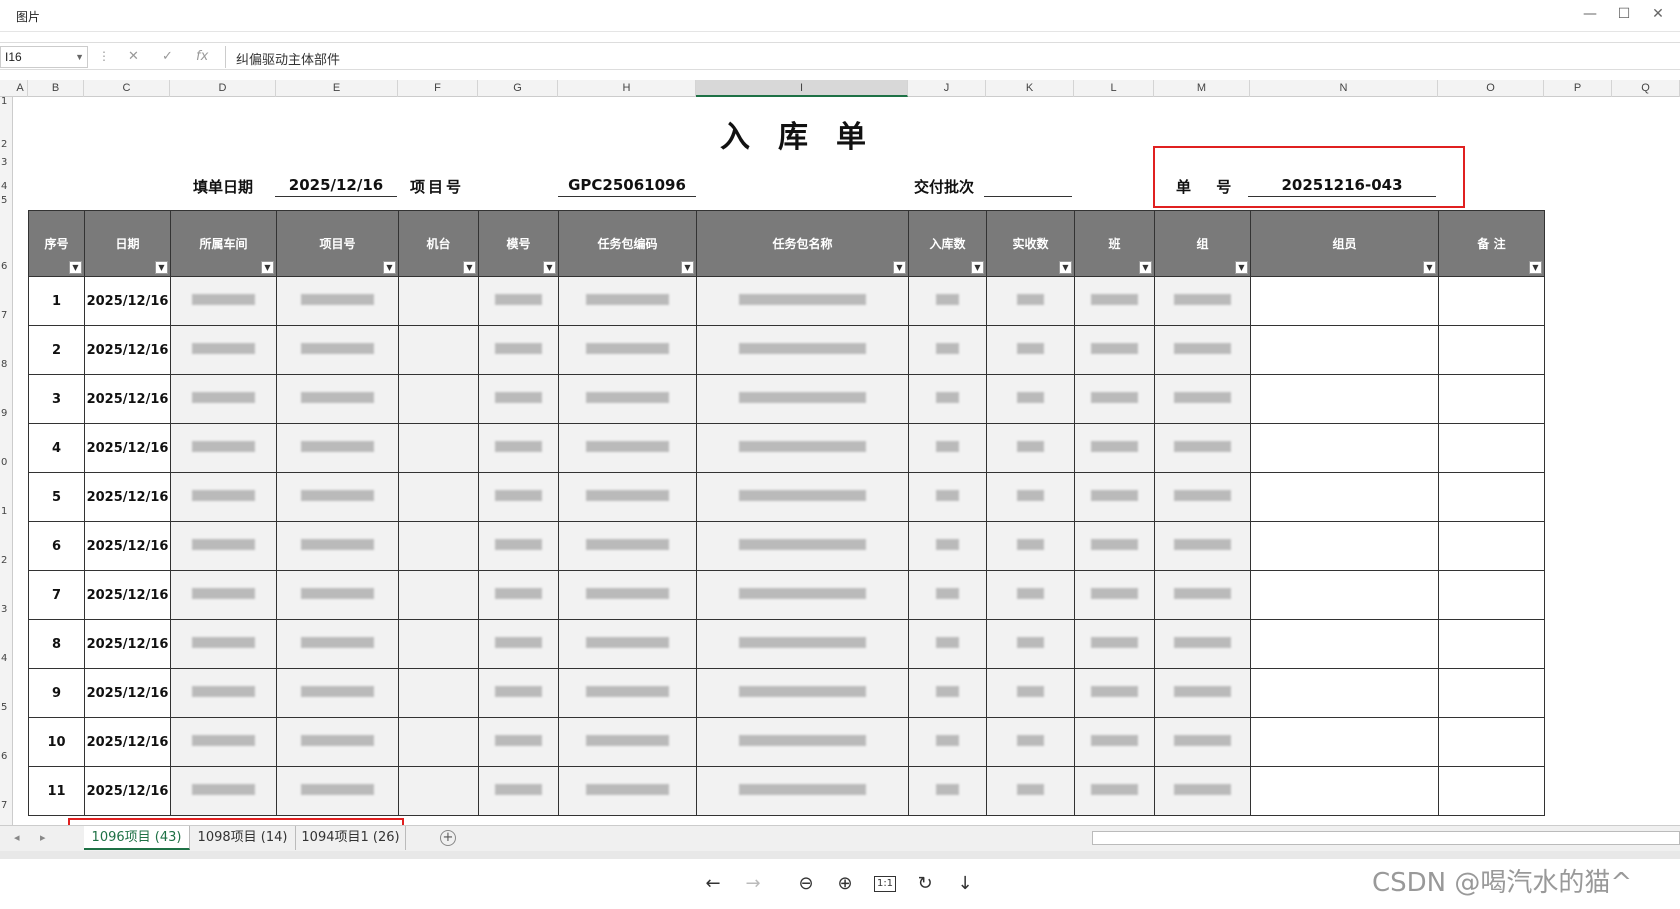 This screenshot has height=909, width=1680. What do you see at coordinates (202, 56) in the screenshot?
I see `function-icon: fx` at bounding box center [202, 56].